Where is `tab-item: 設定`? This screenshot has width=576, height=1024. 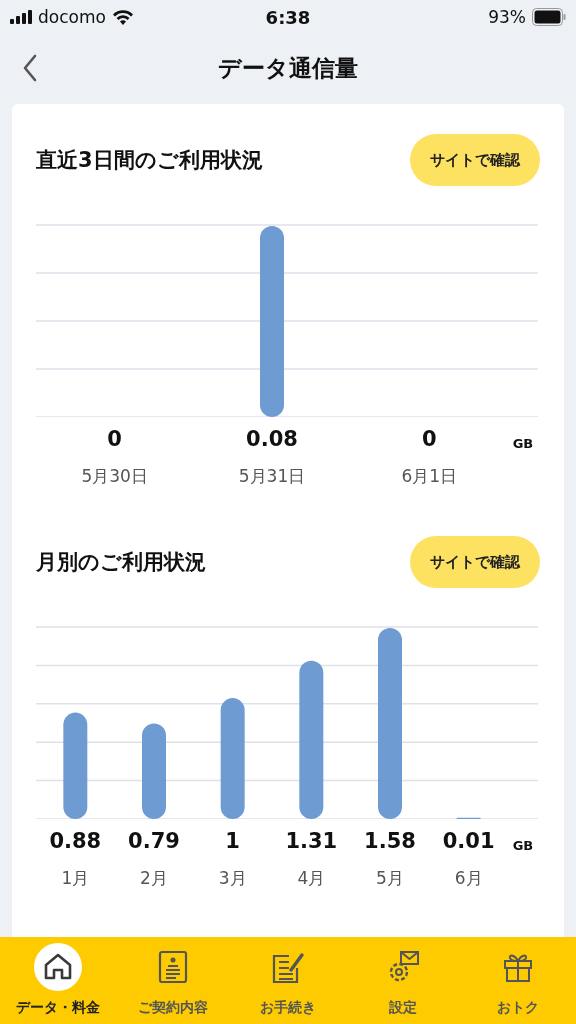 tab-item: 設定 is located at coordinates (403, 980).